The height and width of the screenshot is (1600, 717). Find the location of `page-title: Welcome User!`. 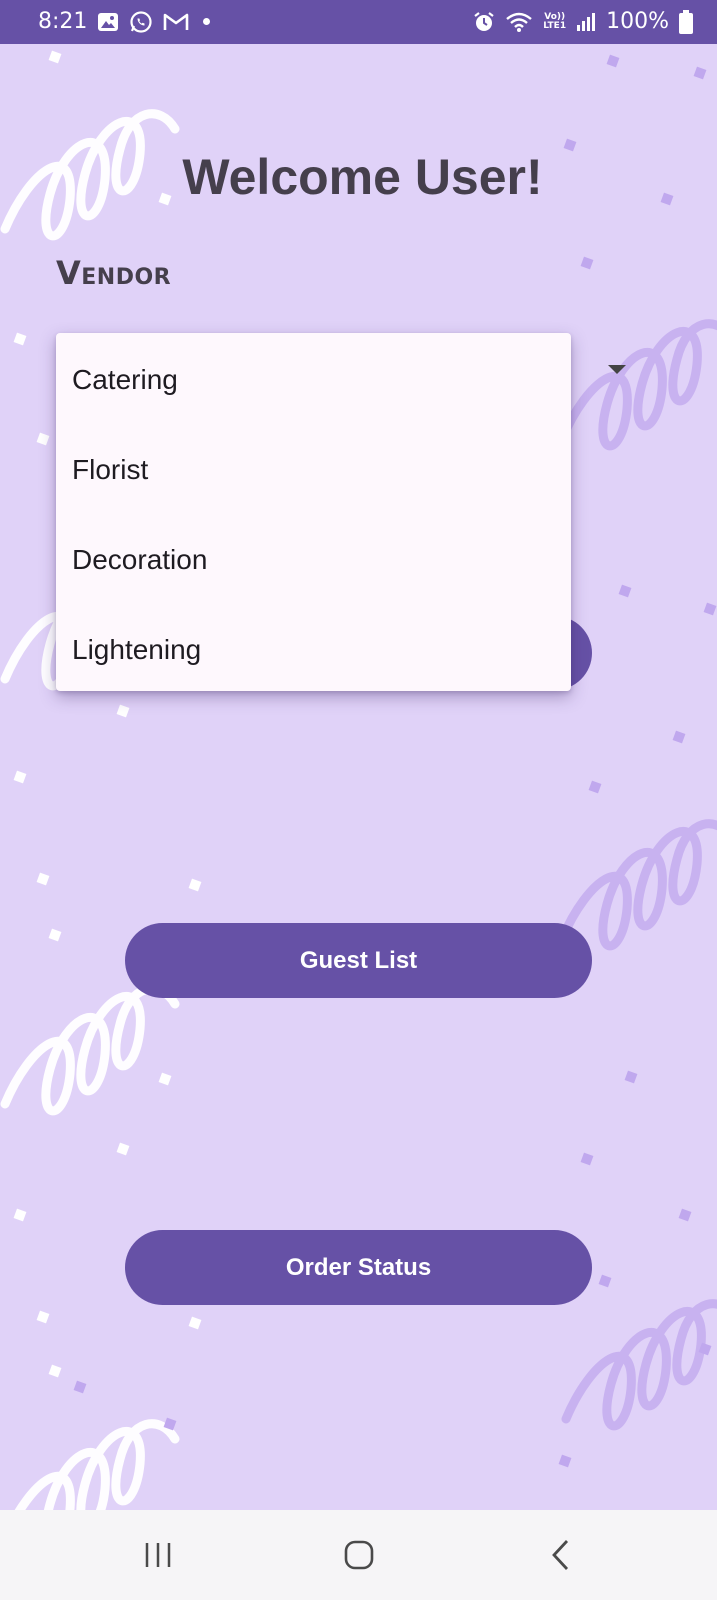

page-title: Welcome User! is located at coordinates (362, 177).